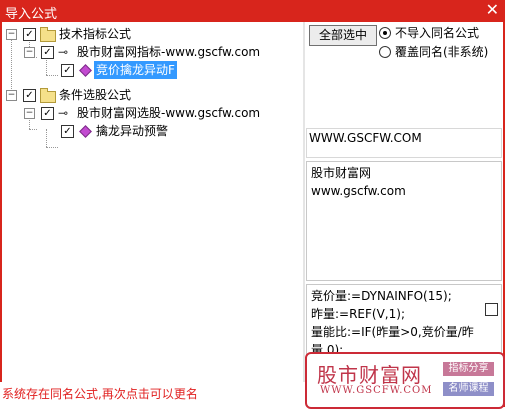 The height and width of the screenshot is (409, 505). Describe the element at coordinates (169, 113) in the screenshot. I see `item-label: 股市财富网选股-www.gscfw.com` at that location.